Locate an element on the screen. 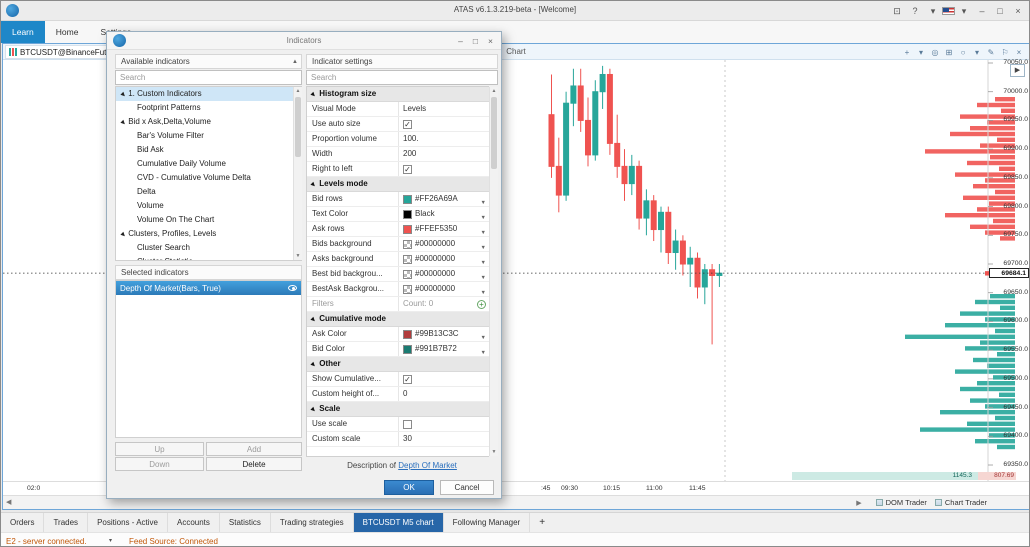 The height and width of the screenshot is (547, 1030). close-icon: × is located at coordinates (1019, 52).